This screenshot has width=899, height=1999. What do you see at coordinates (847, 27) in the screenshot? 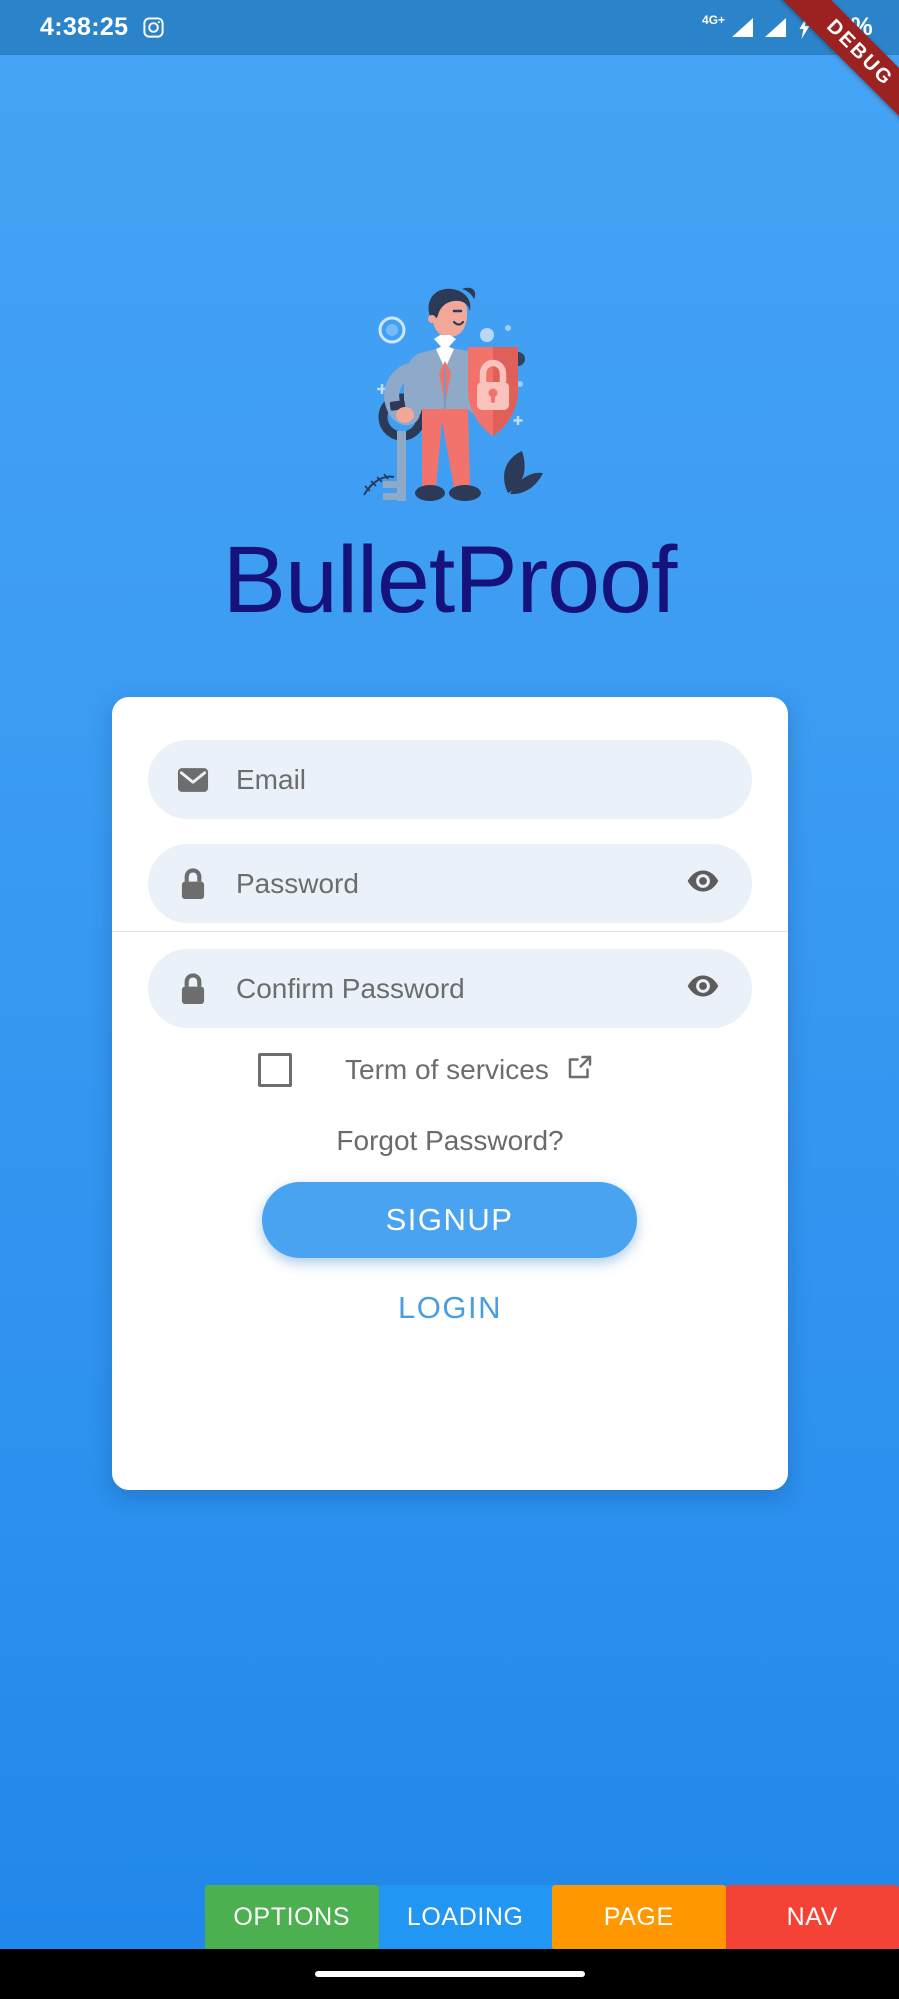
I see `battery-percentage: 45%` at bounding box center [847, 27].